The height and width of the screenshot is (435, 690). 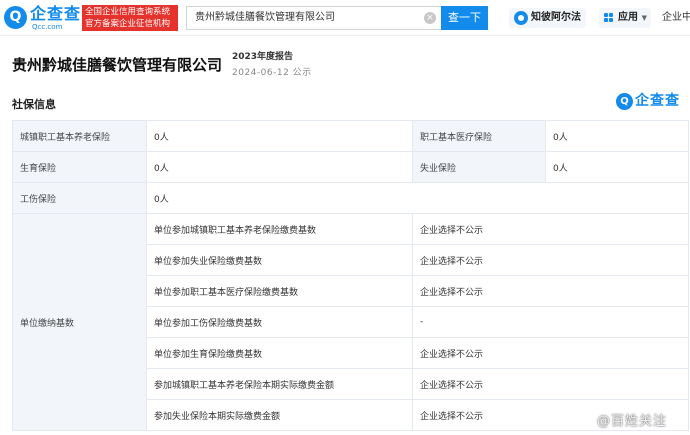 What do you see at coordinates (34, 104) in the screenshot?
I see `section-title: 社保信息` at bounding box center [34, 104].